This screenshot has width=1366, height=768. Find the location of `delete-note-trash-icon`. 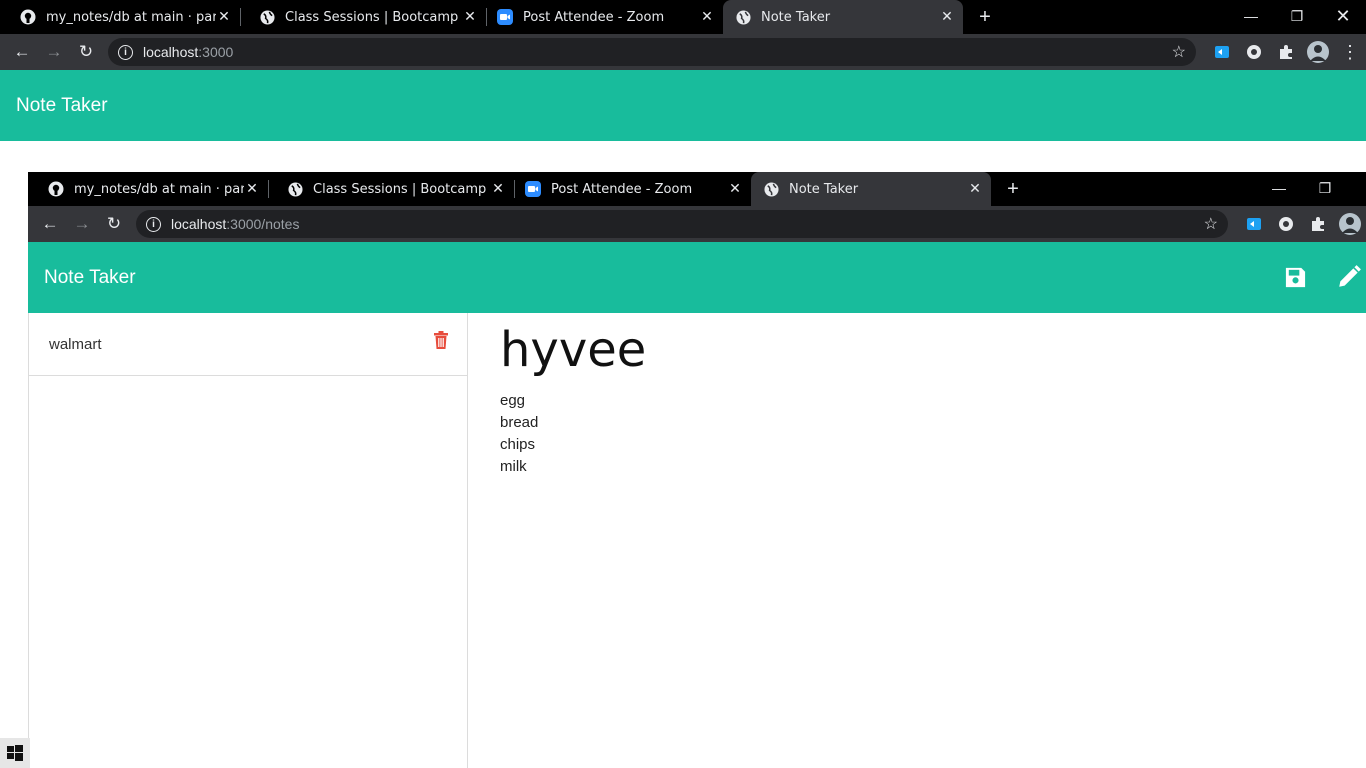

delete-note-trash-icon is located at coordinates (441, 342).